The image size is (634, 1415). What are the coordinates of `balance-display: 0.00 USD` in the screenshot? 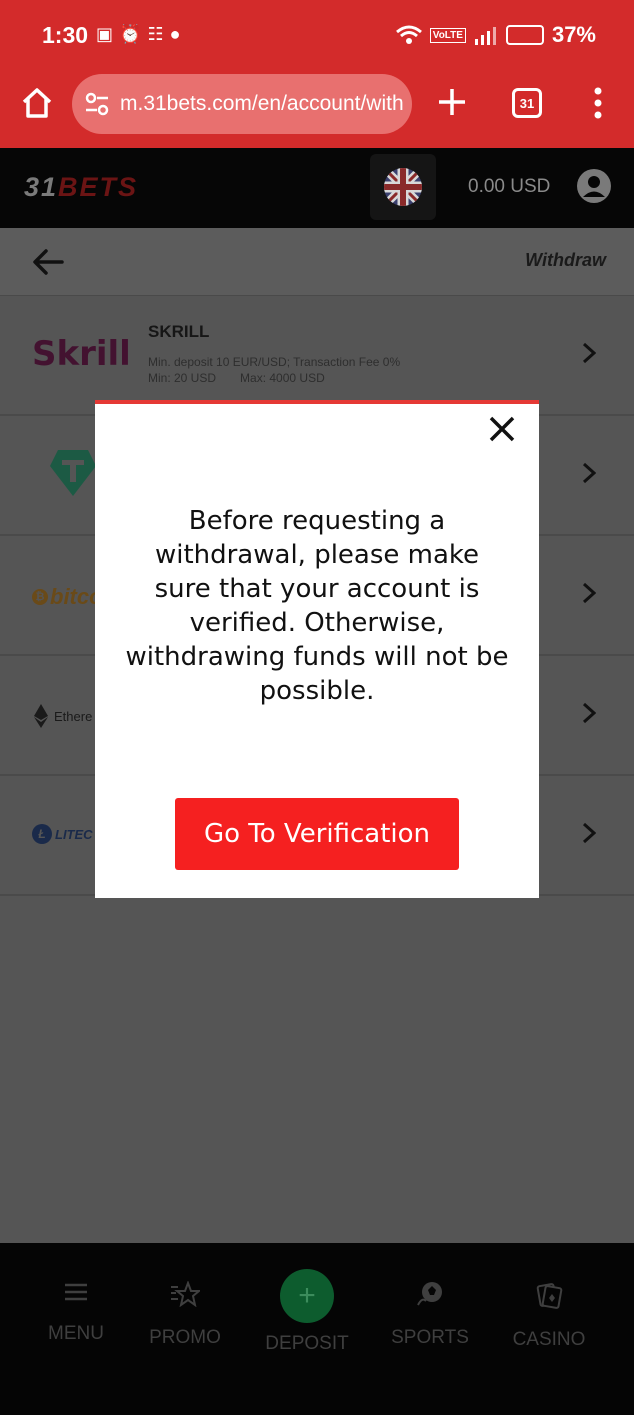 It's located at (509, 186).